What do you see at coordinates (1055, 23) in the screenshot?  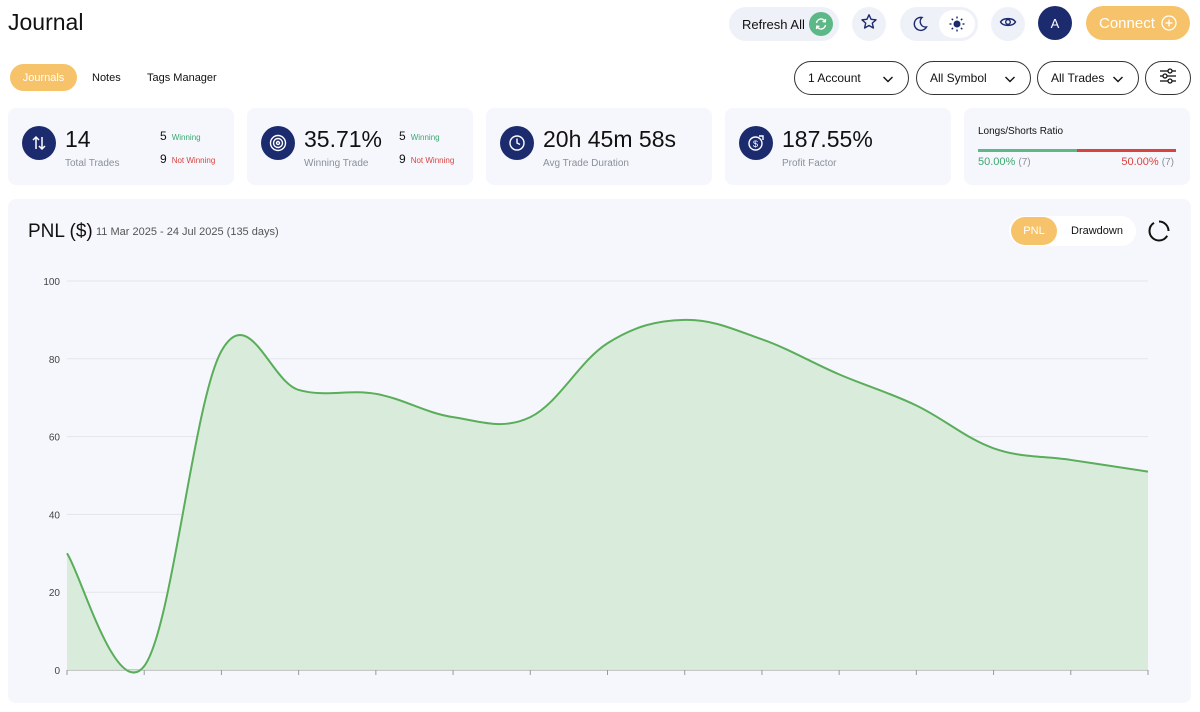 I see `avatar: A` at bounding box center [1055, 23].